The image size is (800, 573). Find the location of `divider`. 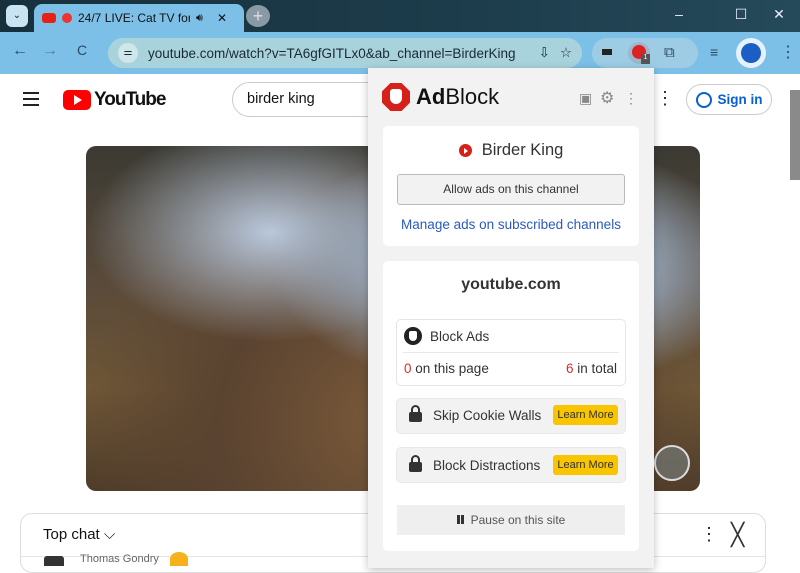

divider is located at coordinates (511, 352).